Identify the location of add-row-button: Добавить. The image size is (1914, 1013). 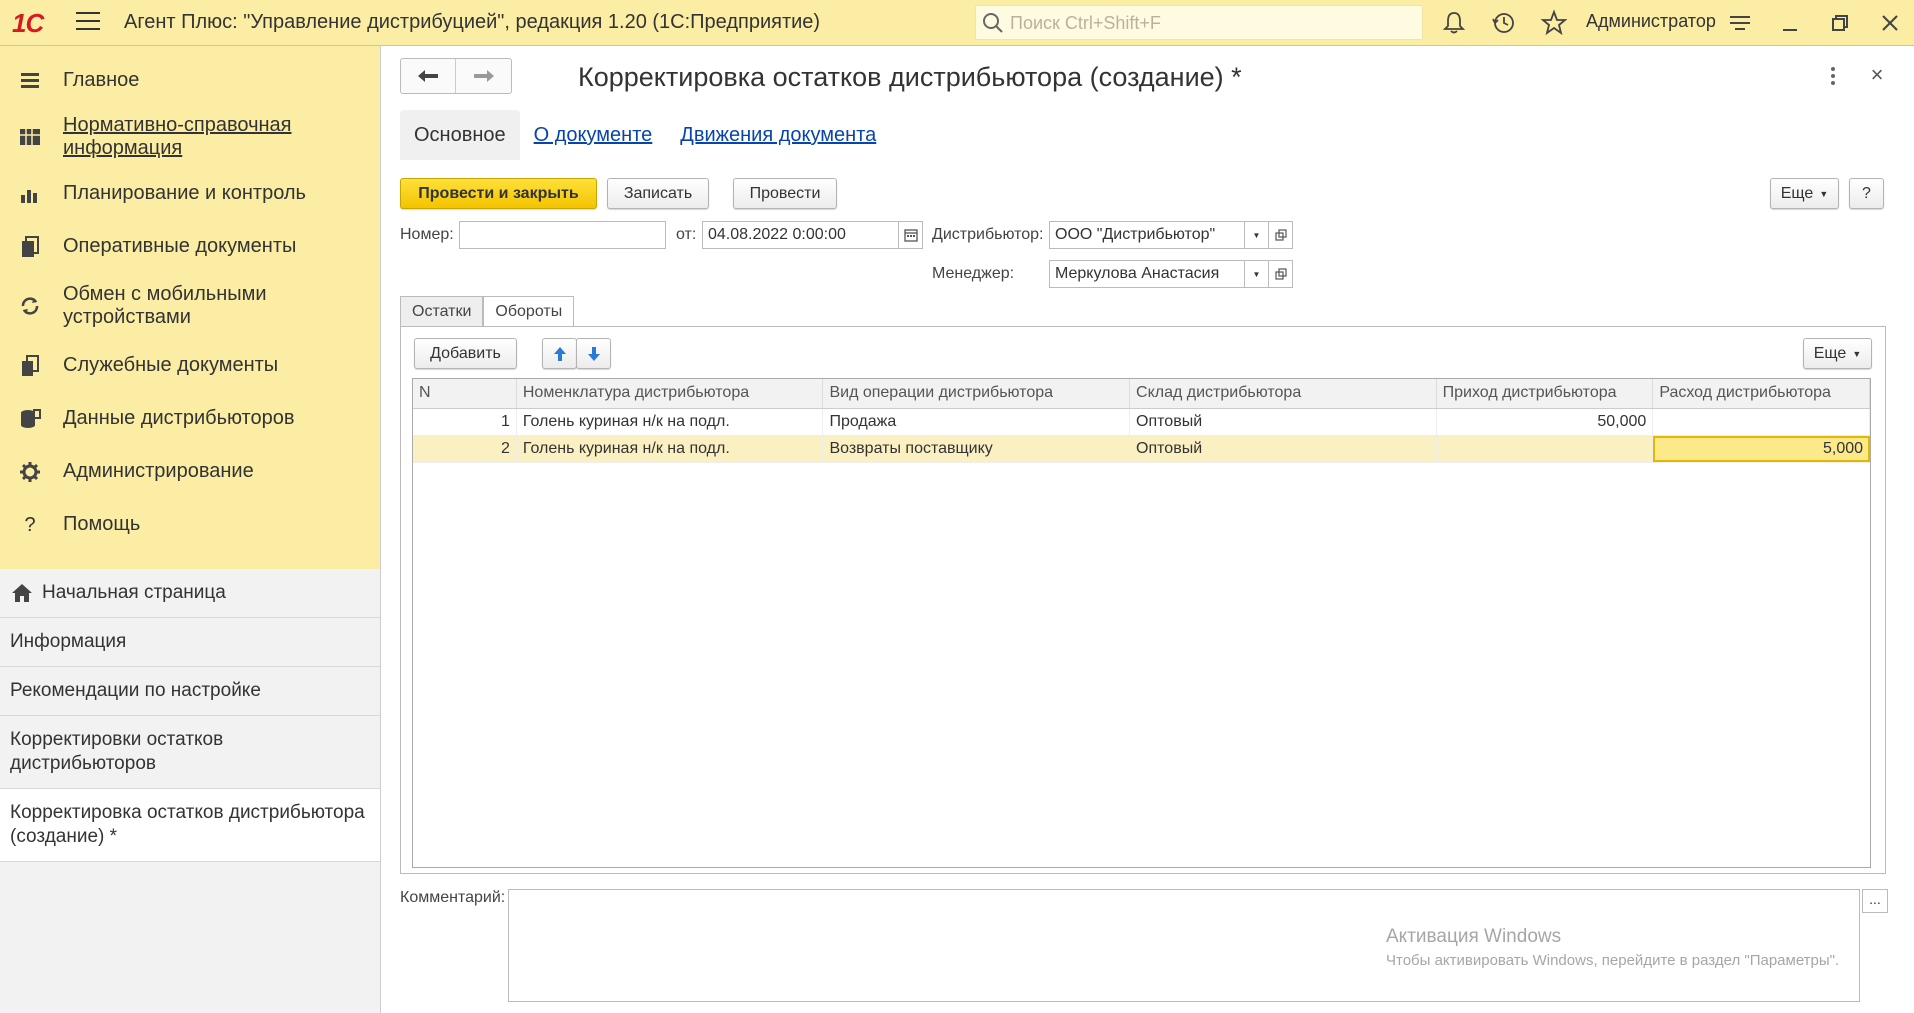
(465, 353).